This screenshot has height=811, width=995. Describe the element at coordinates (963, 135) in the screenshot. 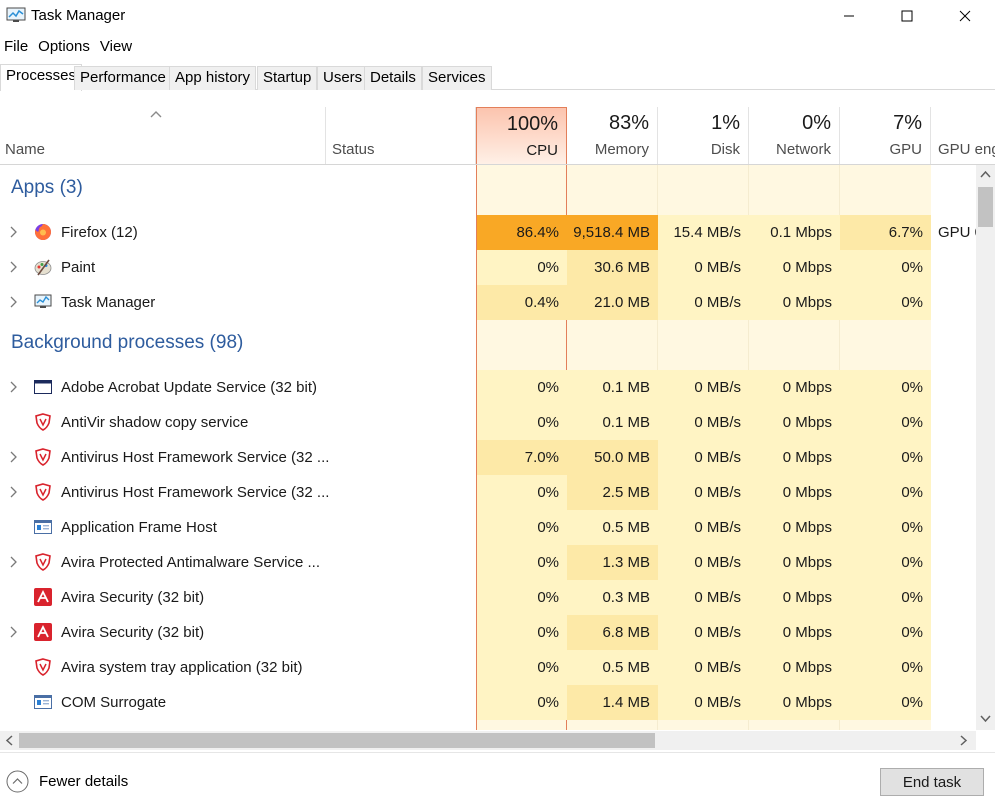

I see `column-gpu-engine: GPU eng` at that location.